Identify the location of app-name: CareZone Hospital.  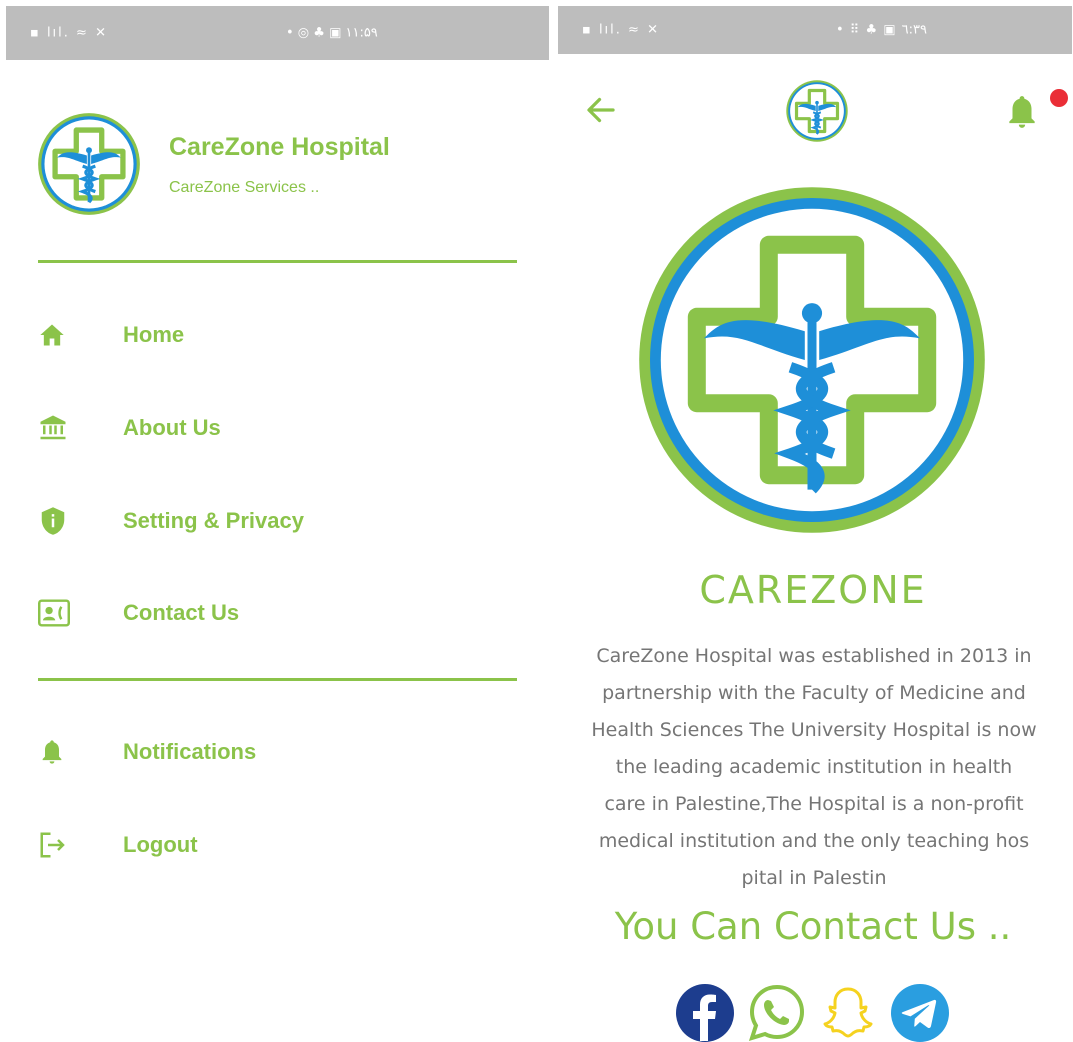
(279, 147).